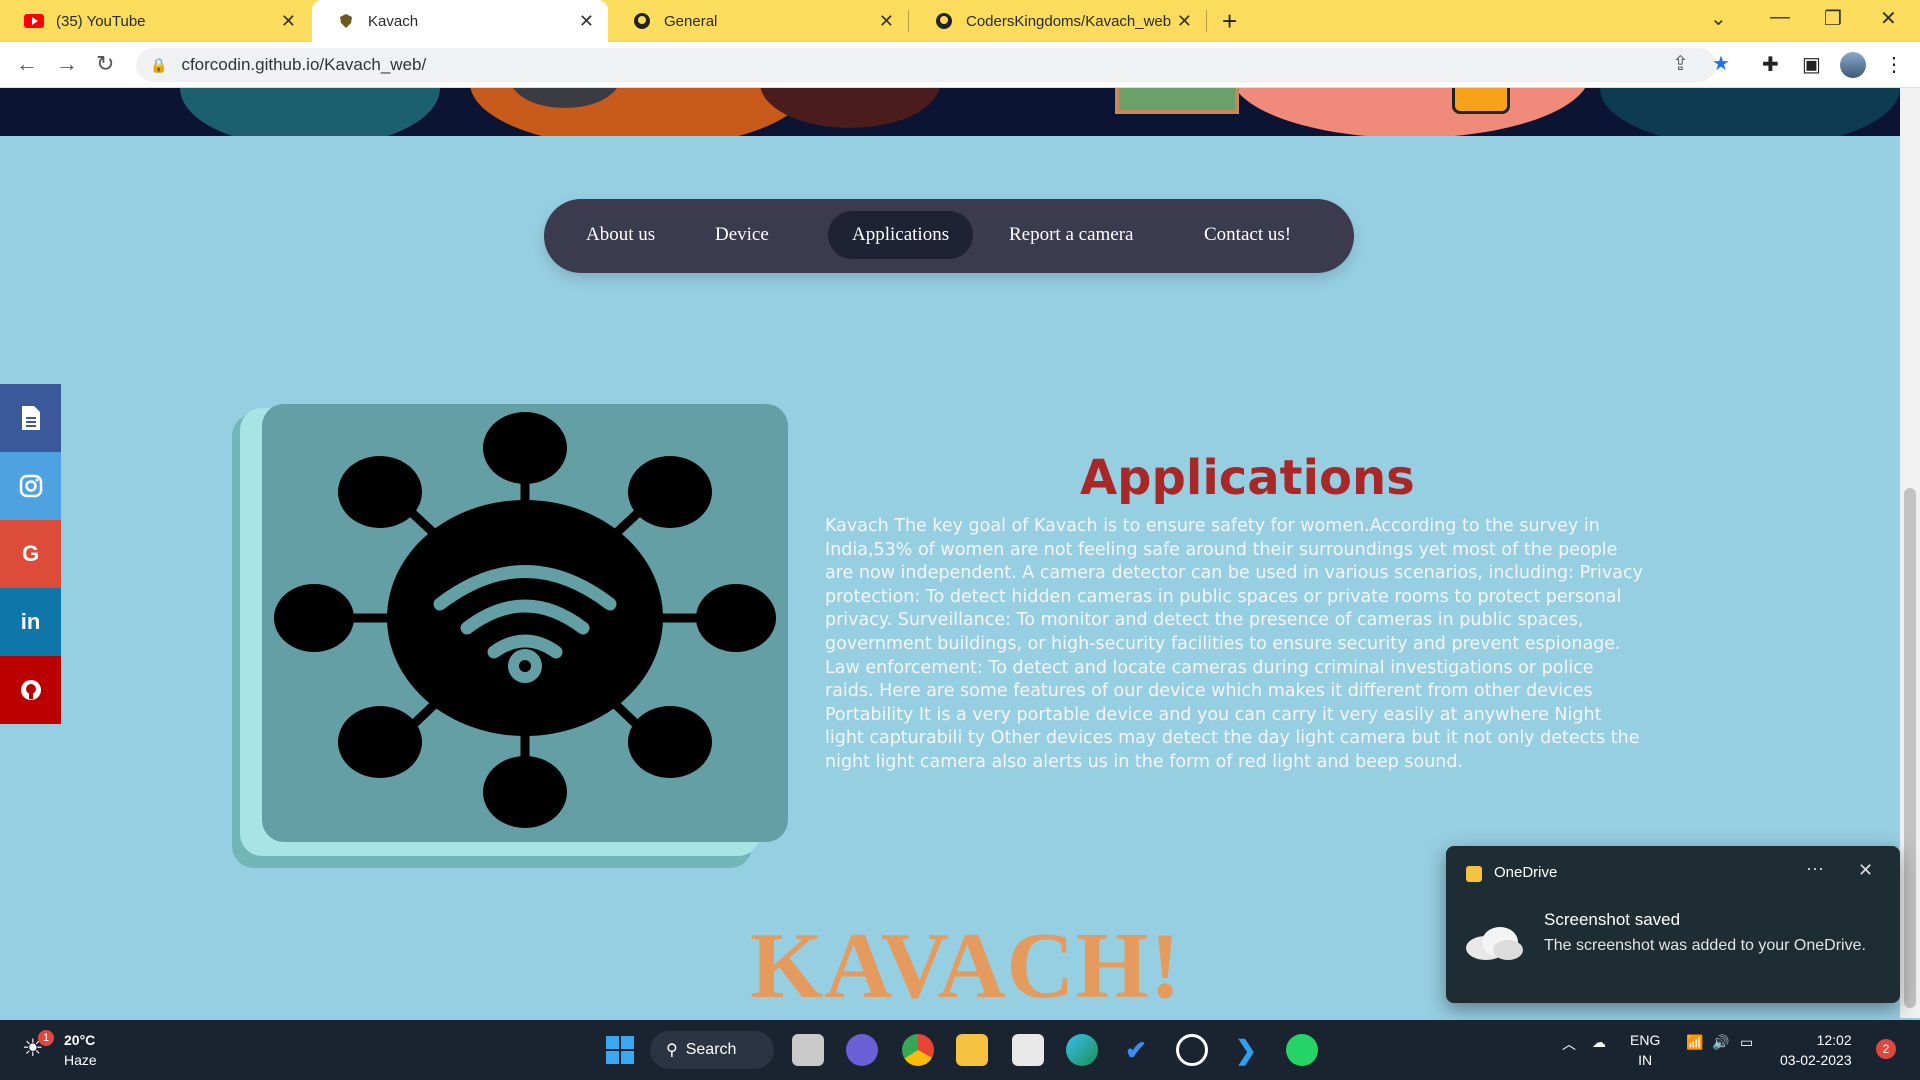 The height and width of the screenshot is (1080, 1920). I want to click on social-linkedin-link: in, so click(30, 622).